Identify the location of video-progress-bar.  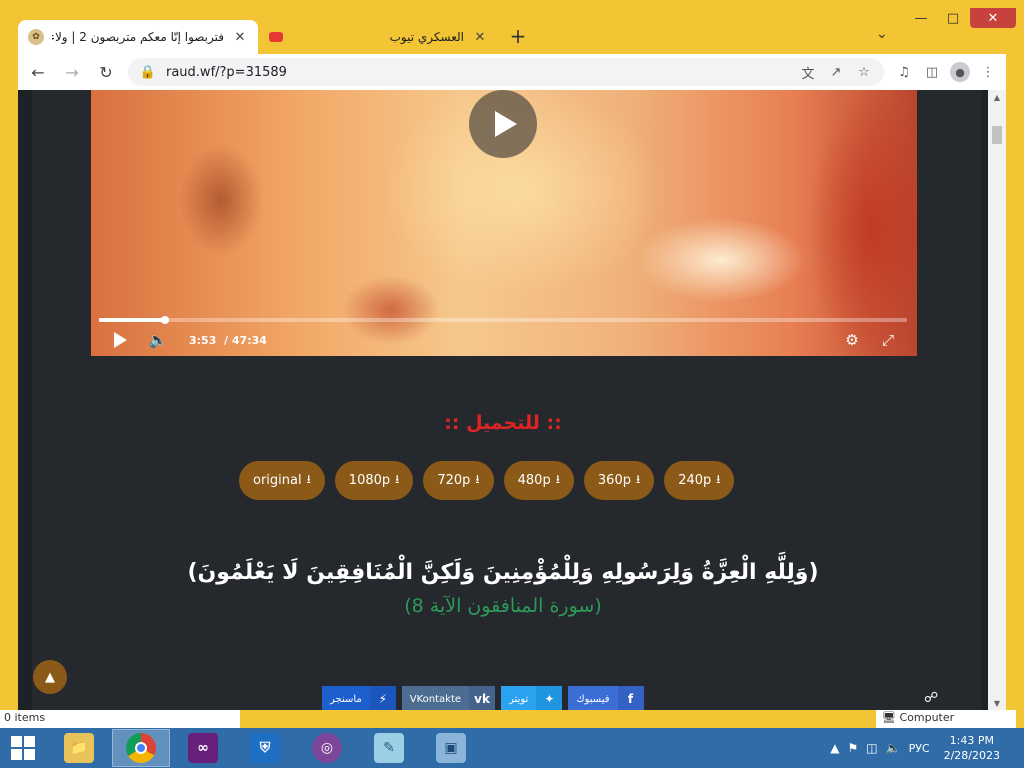
(503, 320).